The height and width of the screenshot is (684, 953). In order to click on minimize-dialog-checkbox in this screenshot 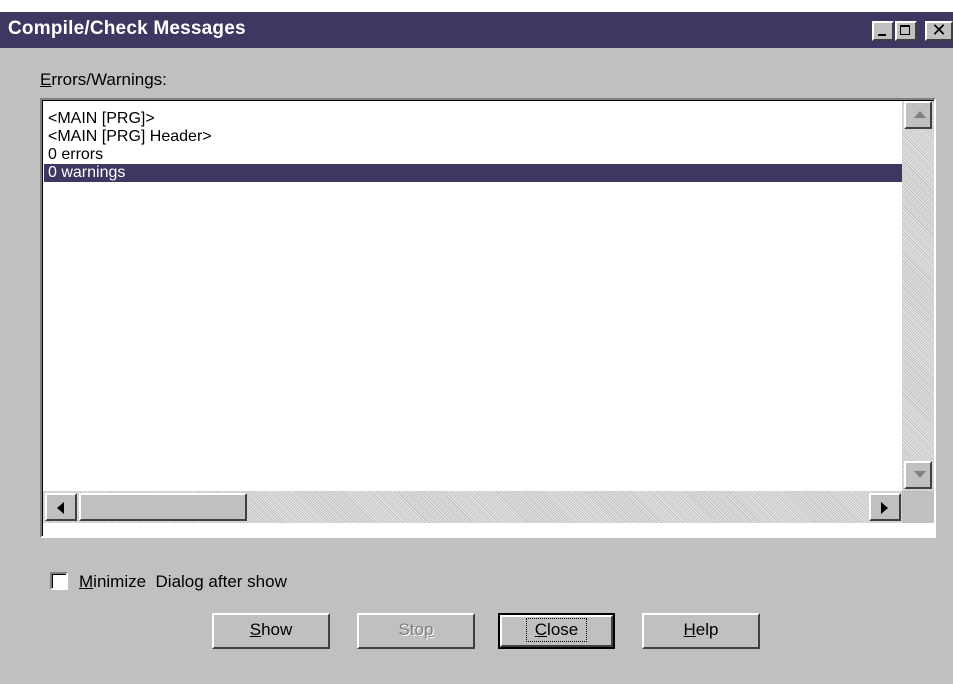, I will do `click(59, 581)`.